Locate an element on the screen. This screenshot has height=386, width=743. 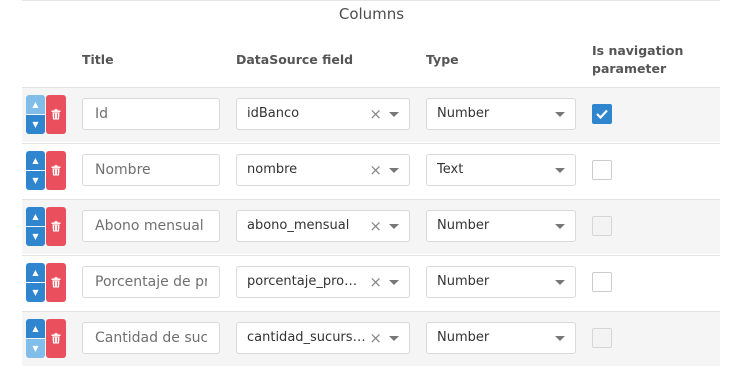
datasource-select: nombre × is located at coordinates (323, 170).